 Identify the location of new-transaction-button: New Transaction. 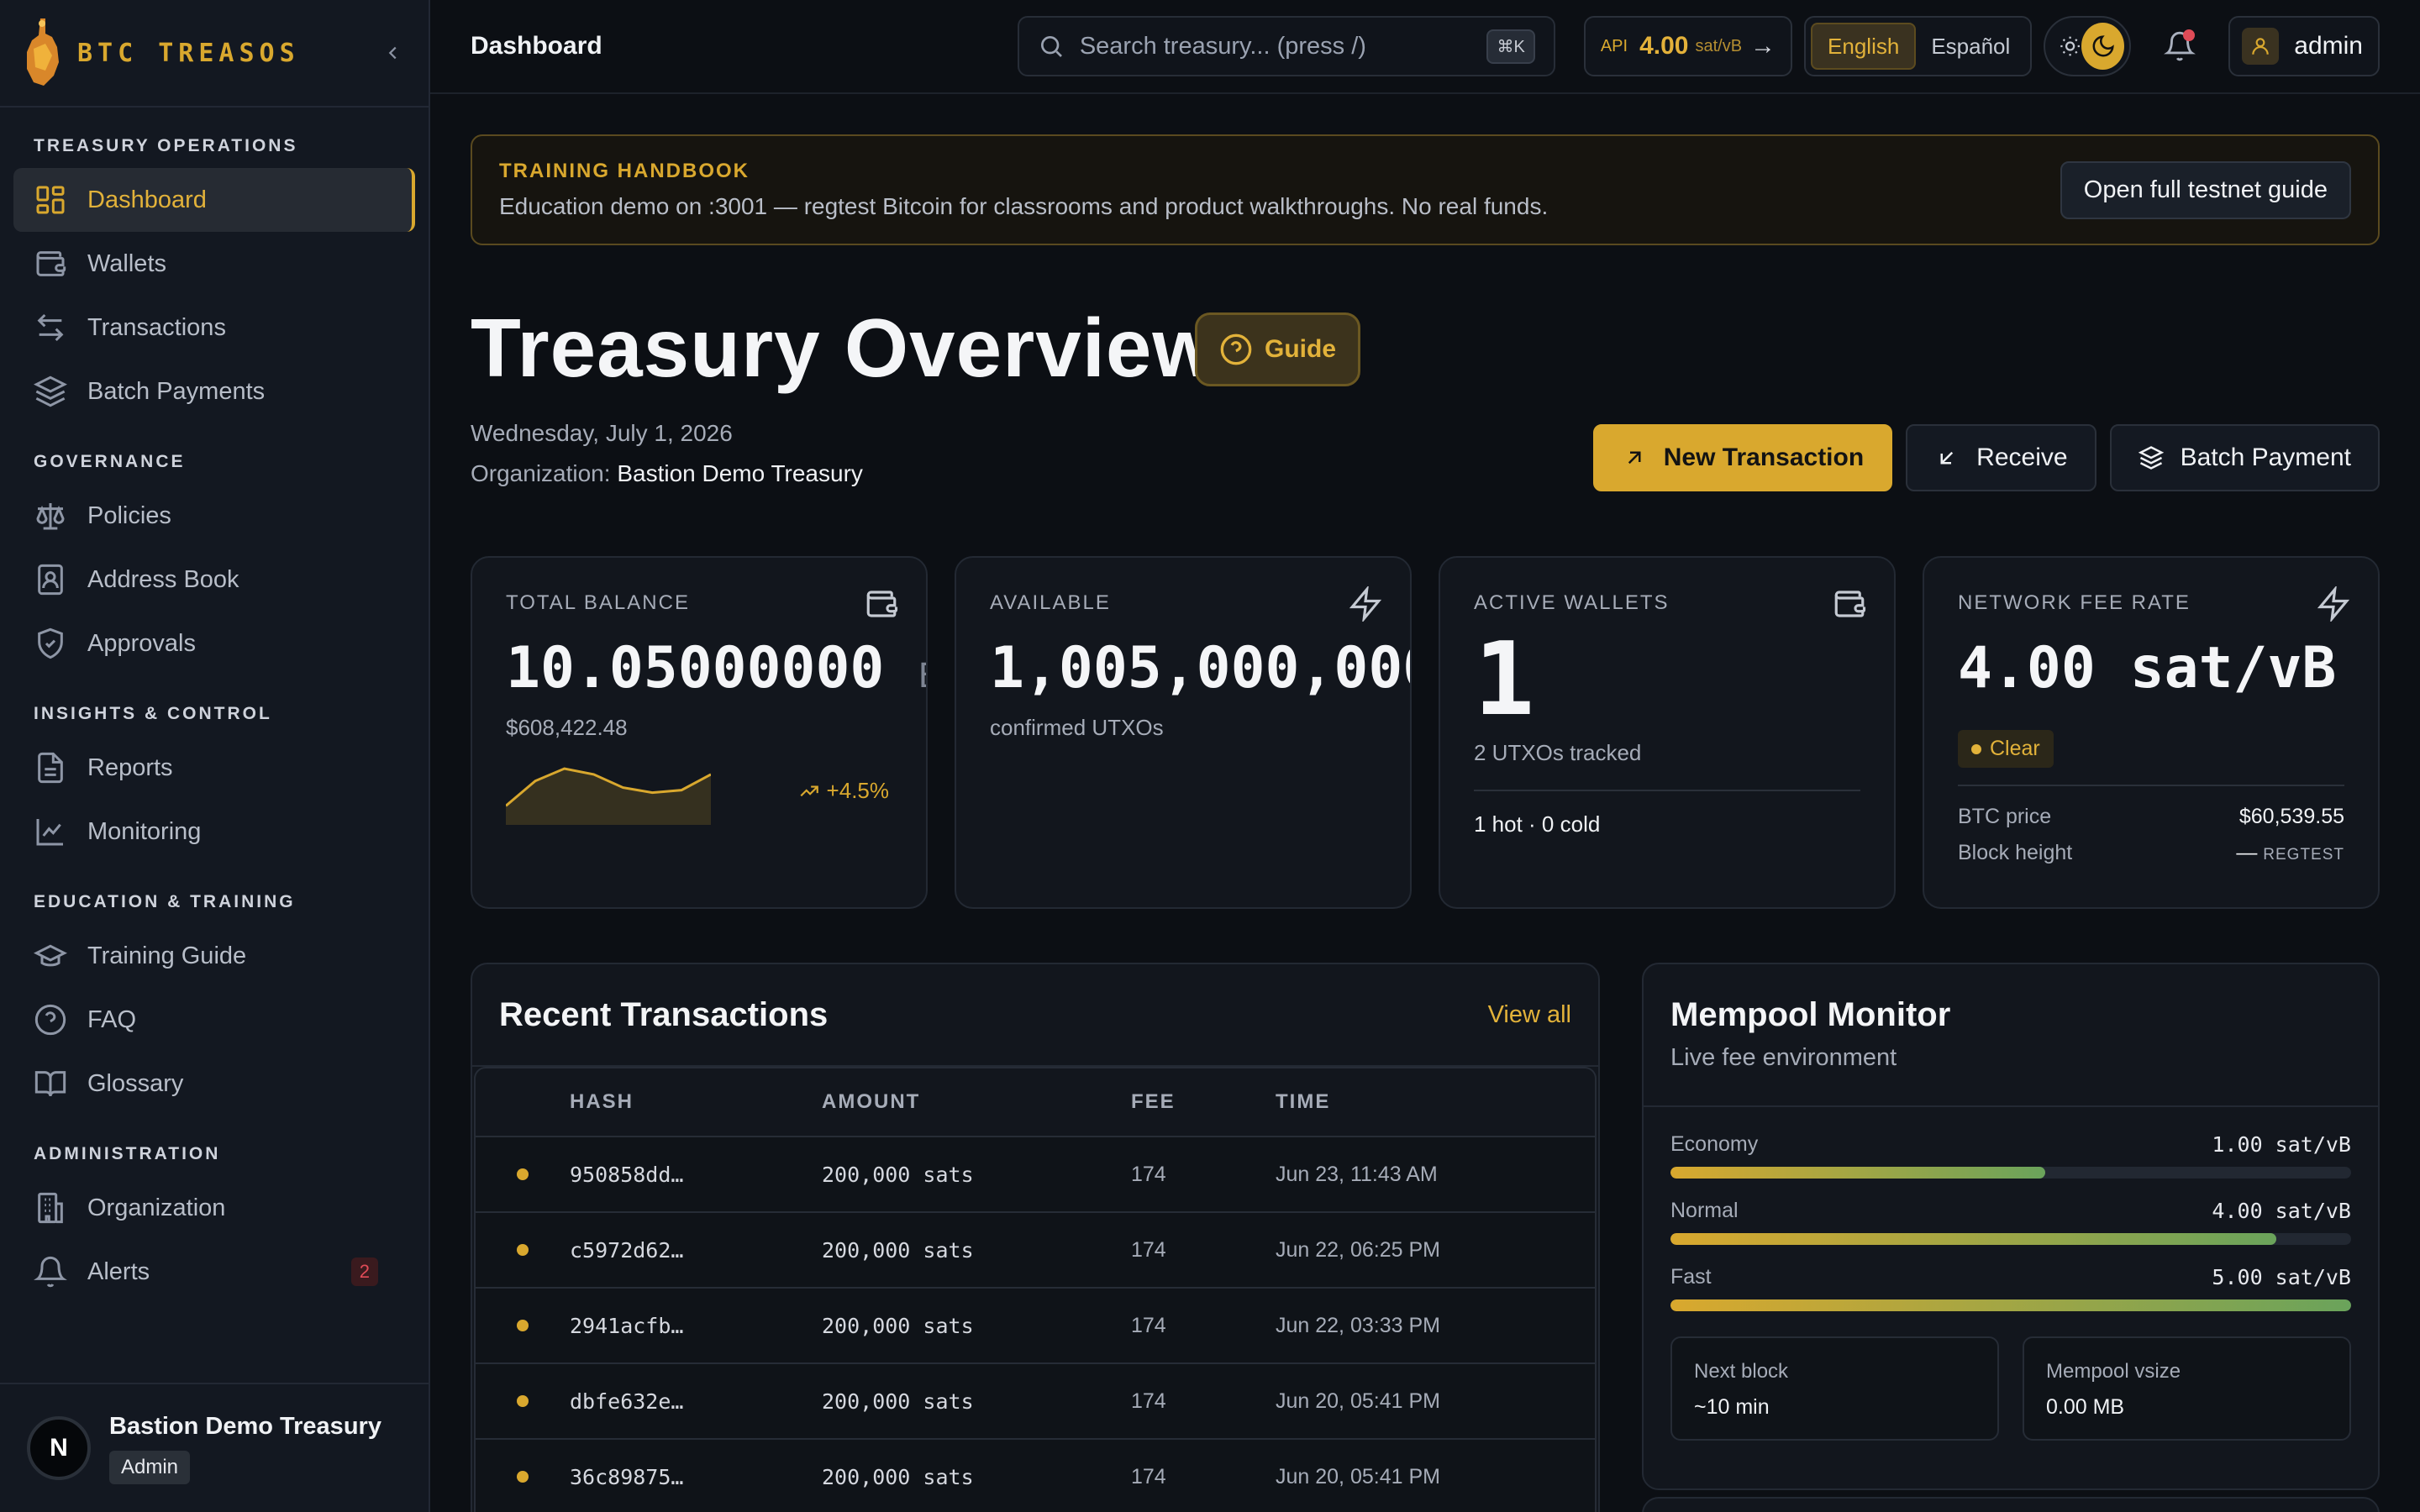
(1742, 457).